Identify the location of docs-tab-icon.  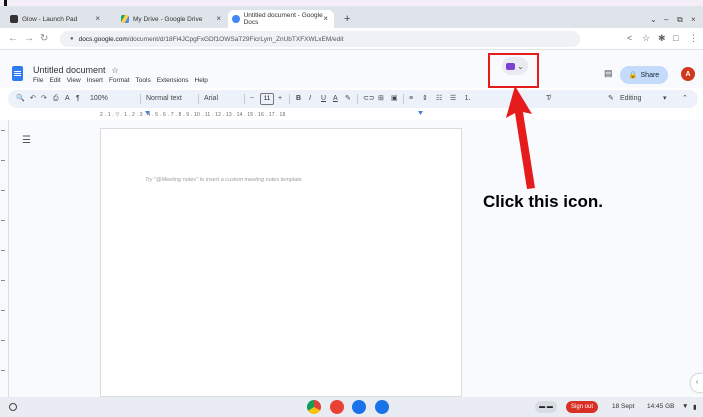
(236, 19).